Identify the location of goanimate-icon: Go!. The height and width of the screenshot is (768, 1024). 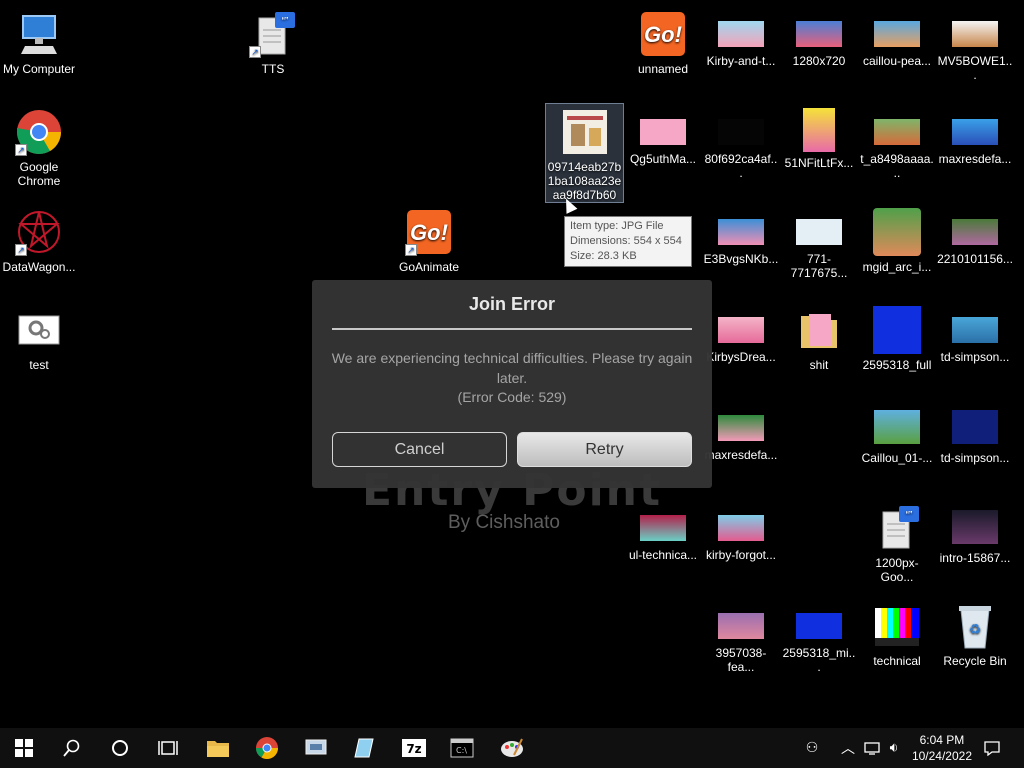
(663, 34).